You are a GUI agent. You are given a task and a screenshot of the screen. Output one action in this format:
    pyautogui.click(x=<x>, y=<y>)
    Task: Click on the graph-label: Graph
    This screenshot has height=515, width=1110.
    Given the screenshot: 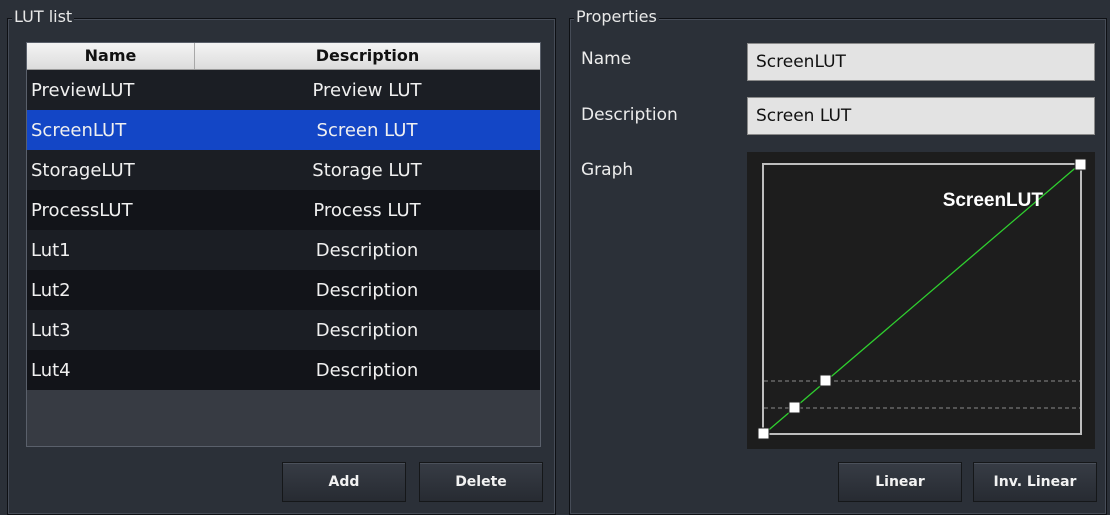 What is the action you would take?
    pyautogui.click(x=607, y=170)
    